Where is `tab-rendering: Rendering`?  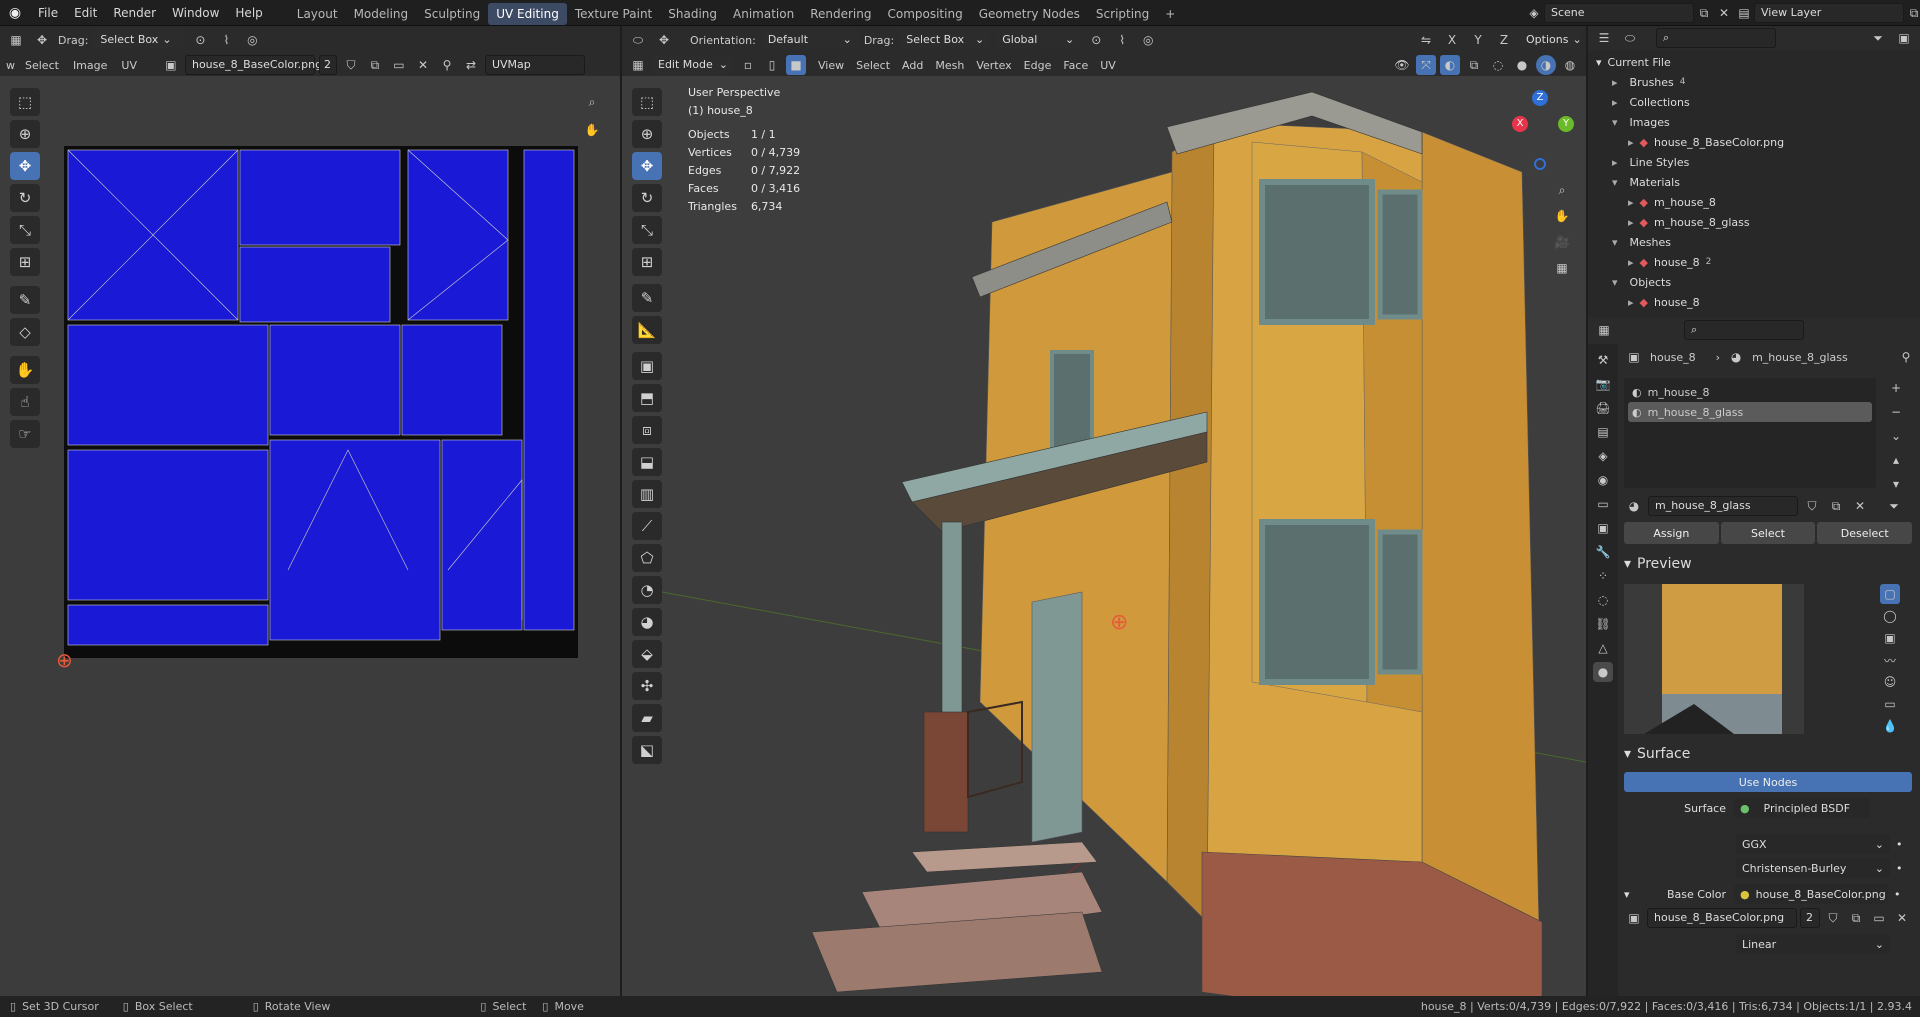 tab-rendering: Rendering is located at coordinates (840, 14).